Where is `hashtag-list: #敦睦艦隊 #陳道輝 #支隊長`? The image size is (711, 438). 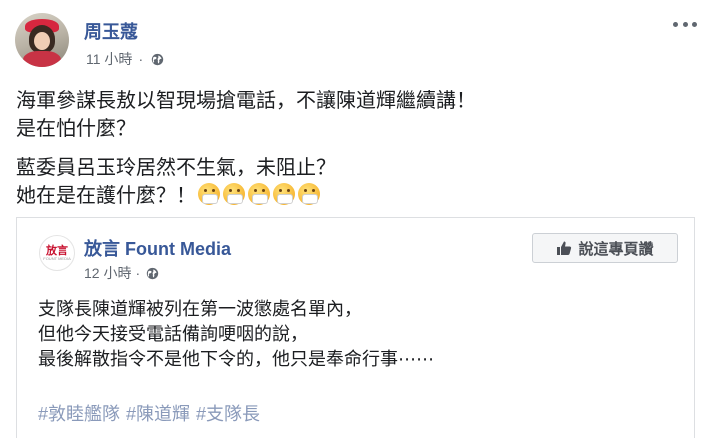
hashtag-list: #敦睦艦隊 #陳道輝 #支隊長 is located at coordinates (149, 413).